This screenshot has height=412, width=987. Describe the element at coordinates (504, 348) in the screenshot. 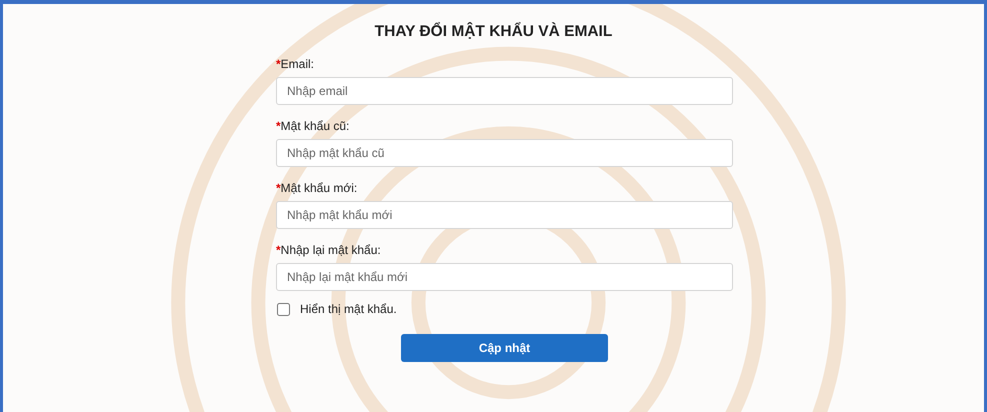

I see `update-button: Cập nhật` at that location.